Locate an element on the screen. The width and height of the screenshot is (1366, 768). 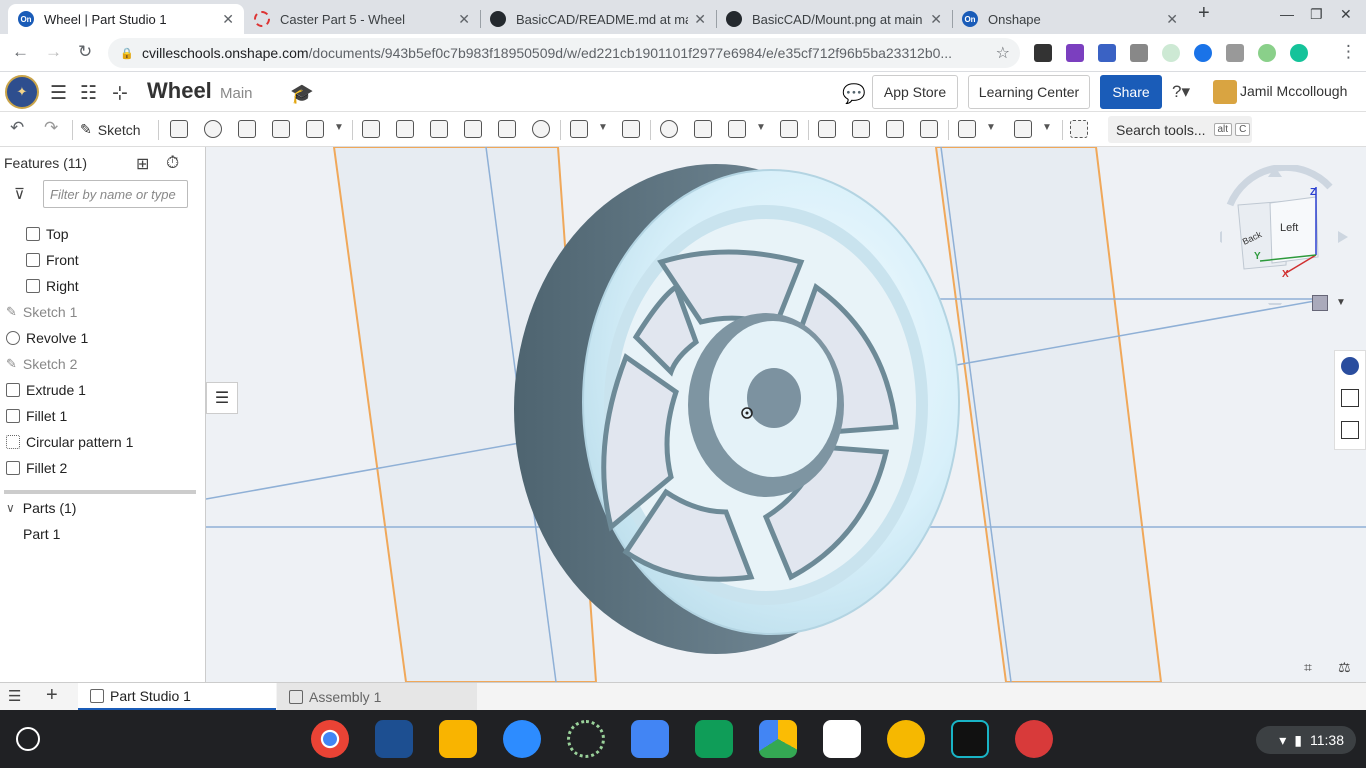
rollback-timer-icon: ⏱ is located at coordinates (172, 163).